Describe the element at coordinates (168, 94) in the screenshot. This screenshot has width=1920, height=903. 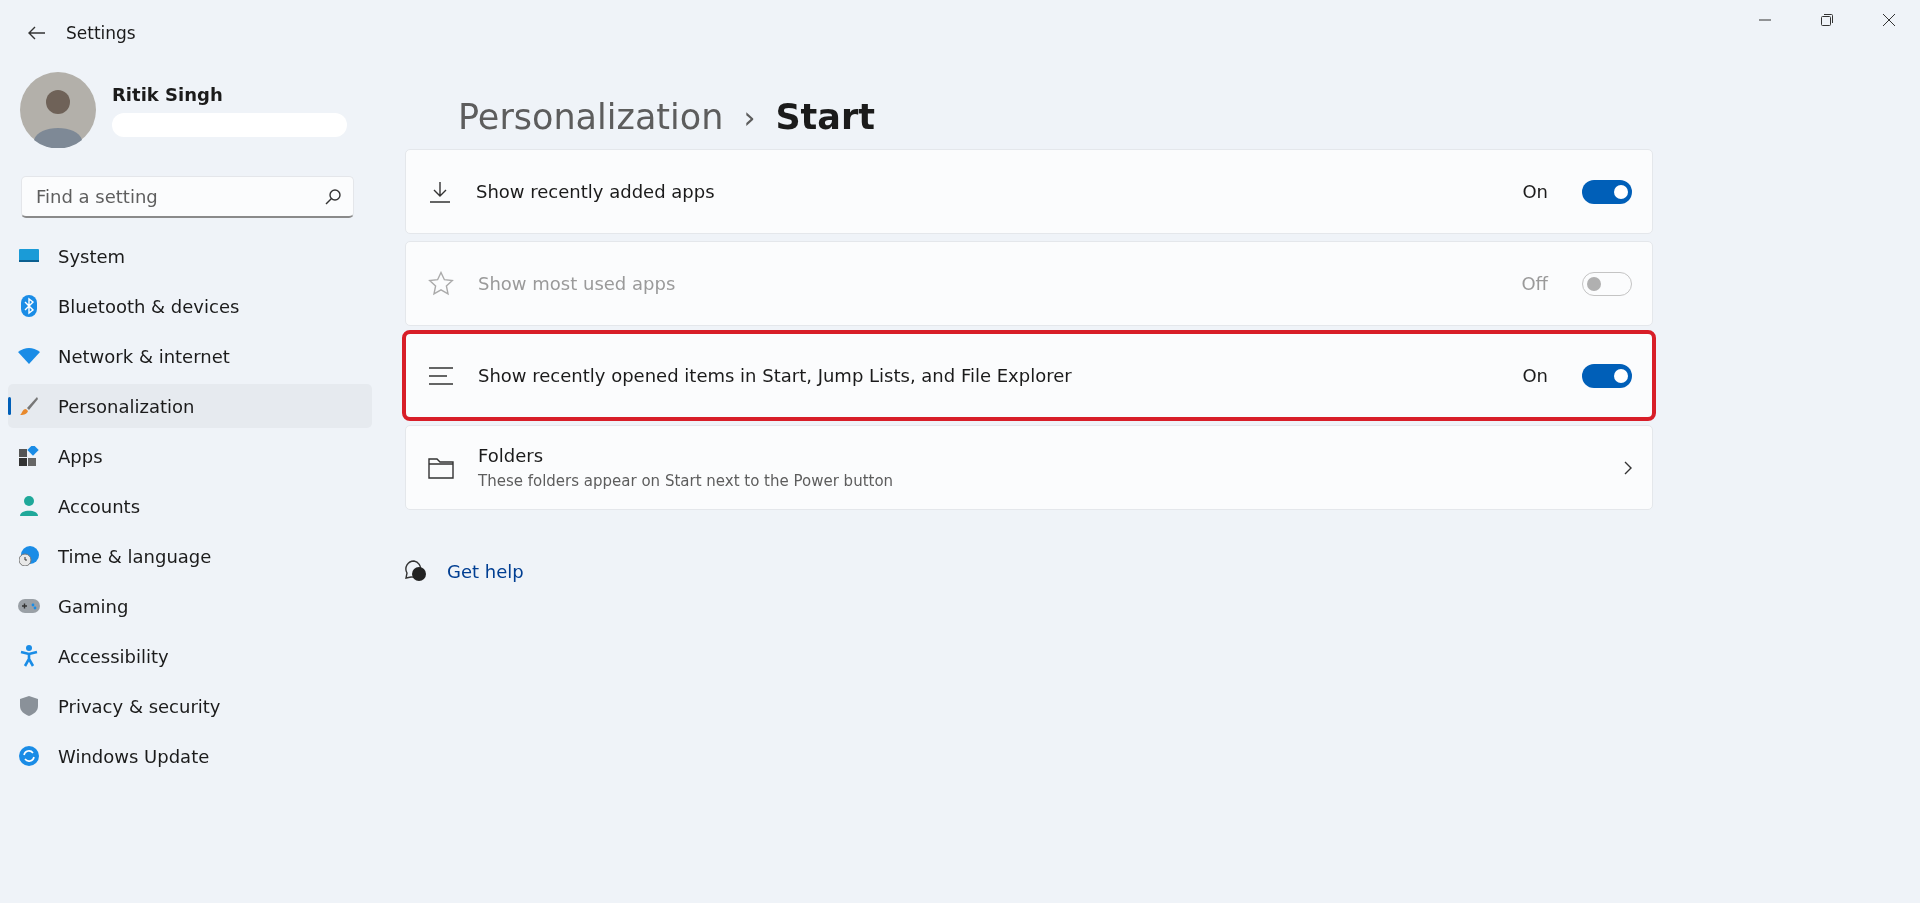
I see `user-name: Ritik Singh` at that location.